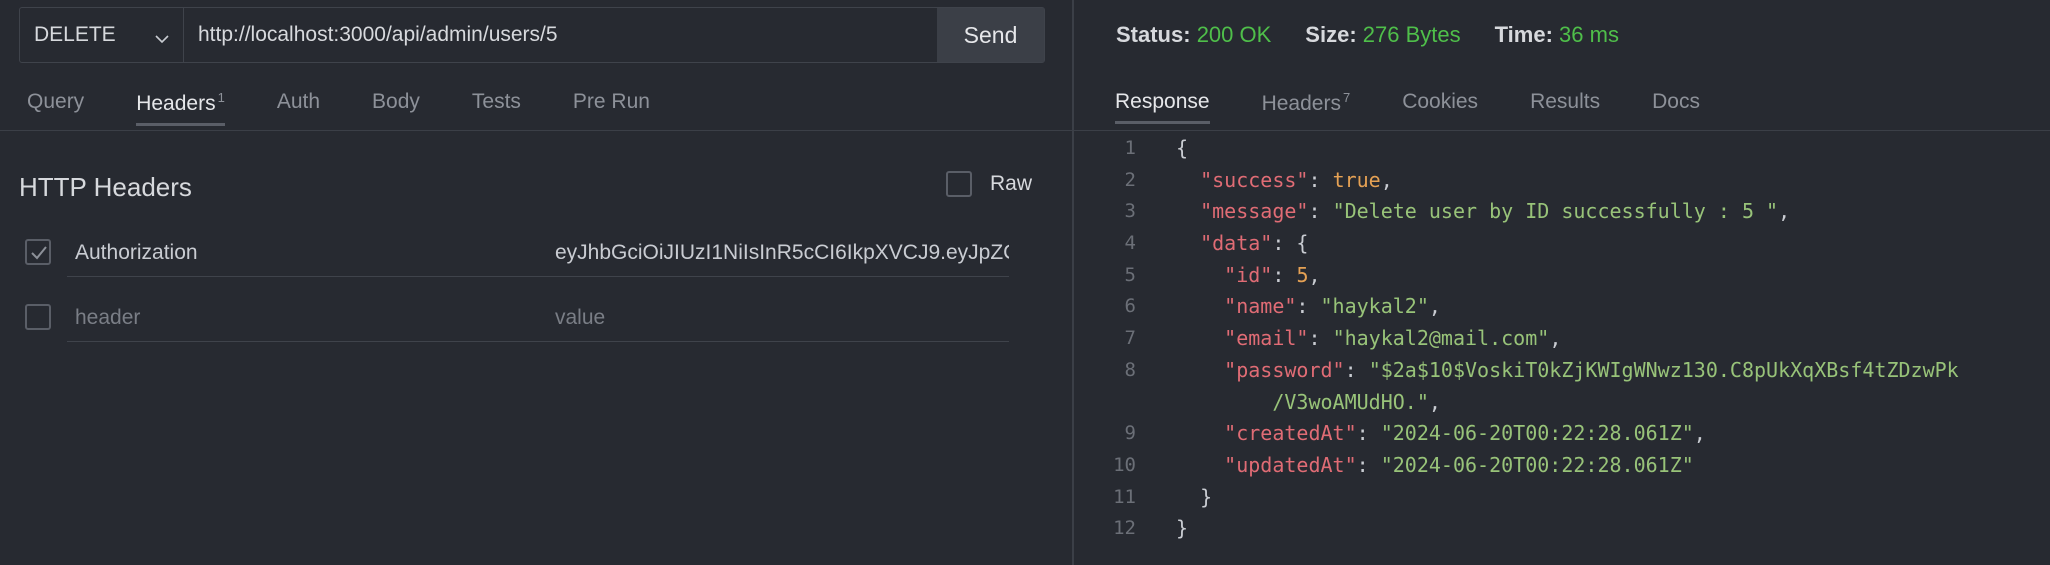 The height and width of the screenshot is (565, 2050). Describe the element at coordinates (105, 187) in the screenshot. I see `http-headers-title: HTTP Headers` at that location.